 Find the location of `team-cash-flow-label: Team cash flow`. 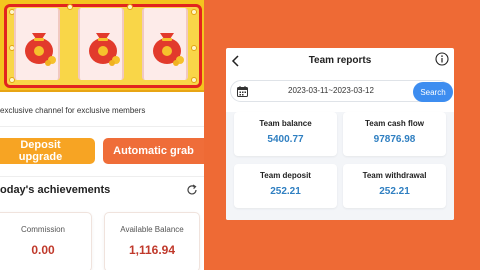

team-cash-flow-label: Team cash flow is located at coordinates (394, 123).